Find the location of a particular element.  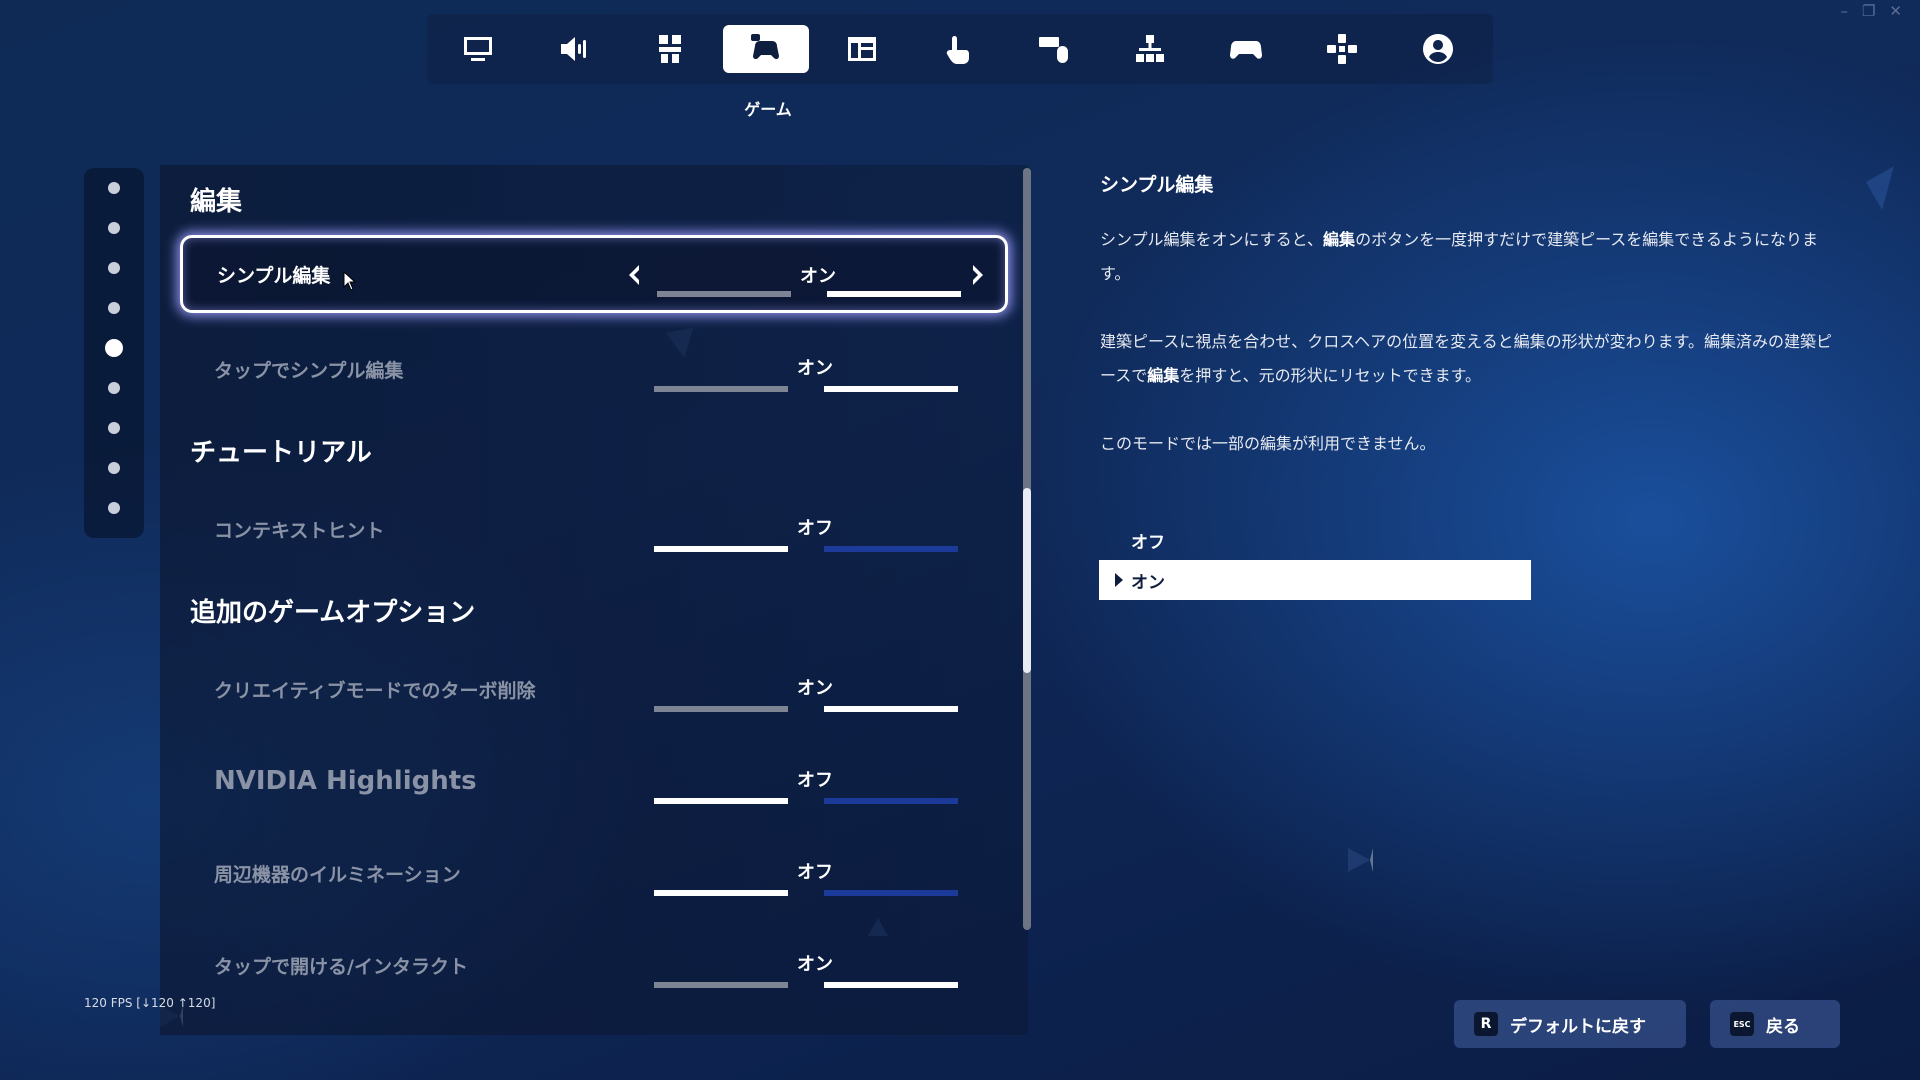

setting-label: タップでシンプル編集 is located at coordinates (309, 370).